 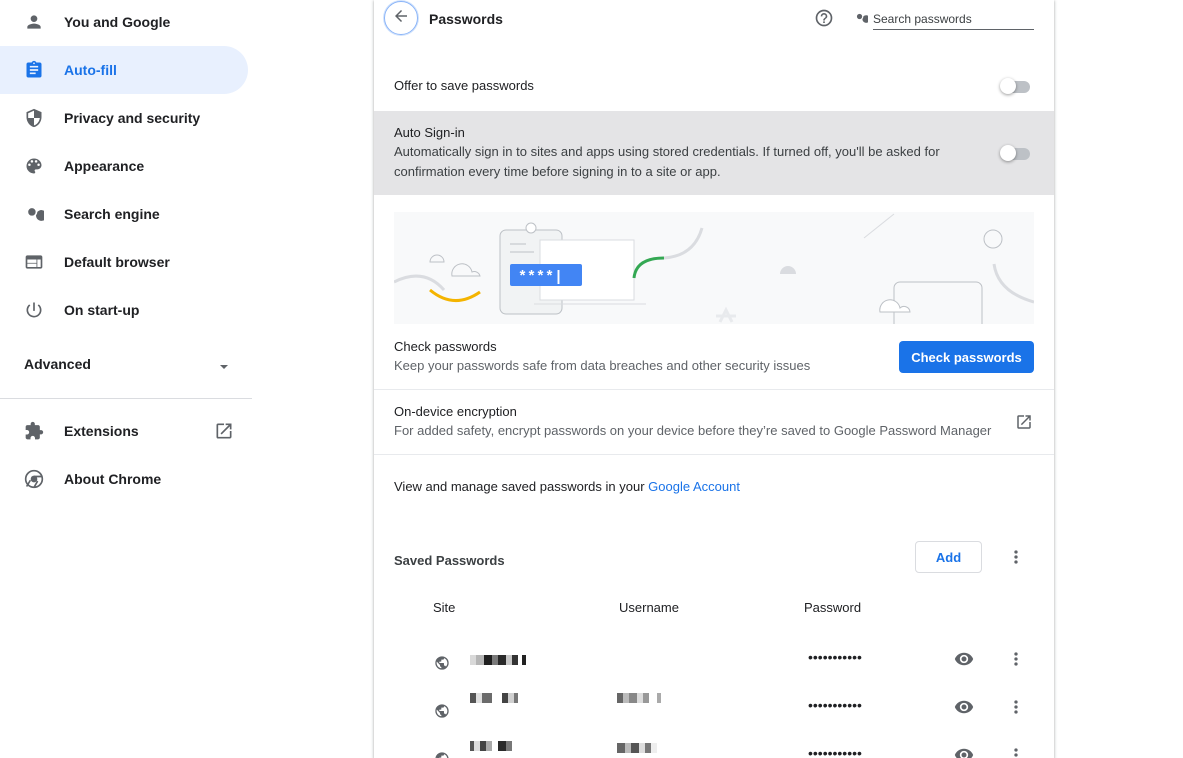 What do you see at coordinates (102, 310) in the screenshot?
I see `sidebar-item-label: On start-up` at bounding box center [102, 310].